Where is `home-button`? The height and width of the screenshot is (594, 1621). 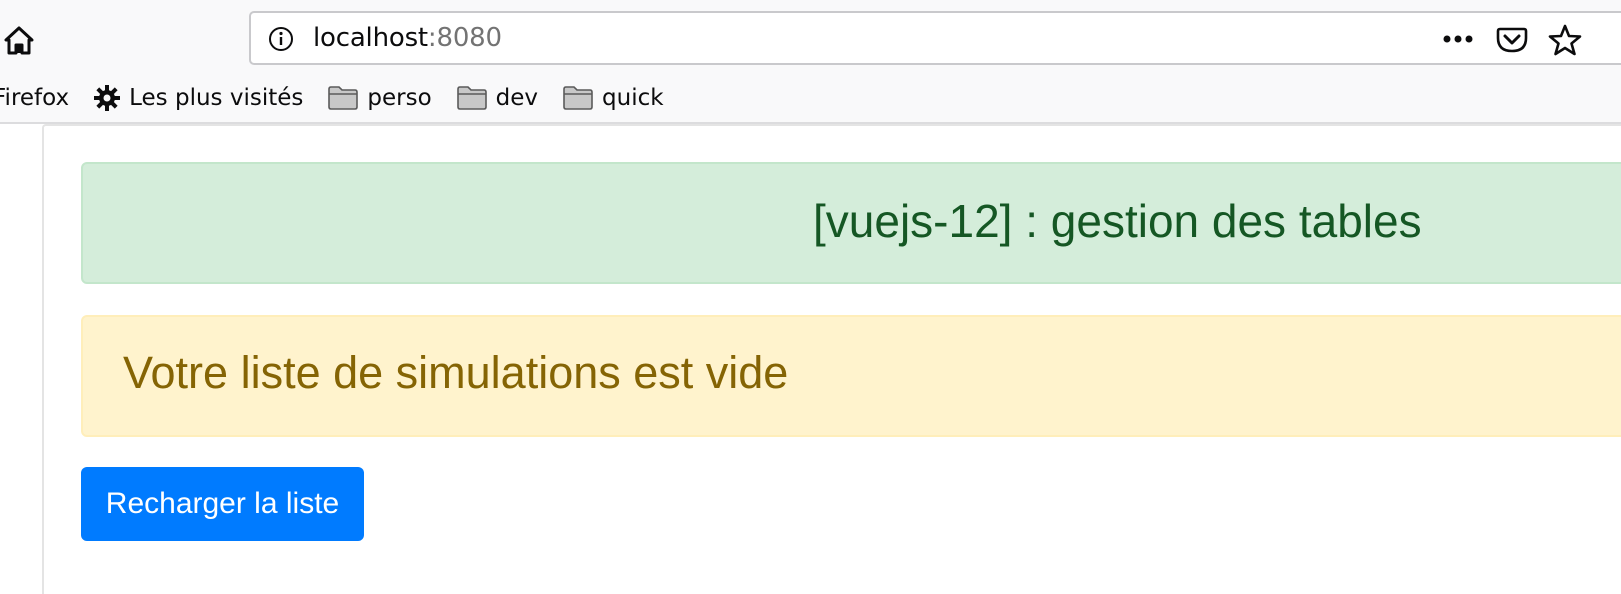 home-button is located at coordinates (19, 40).